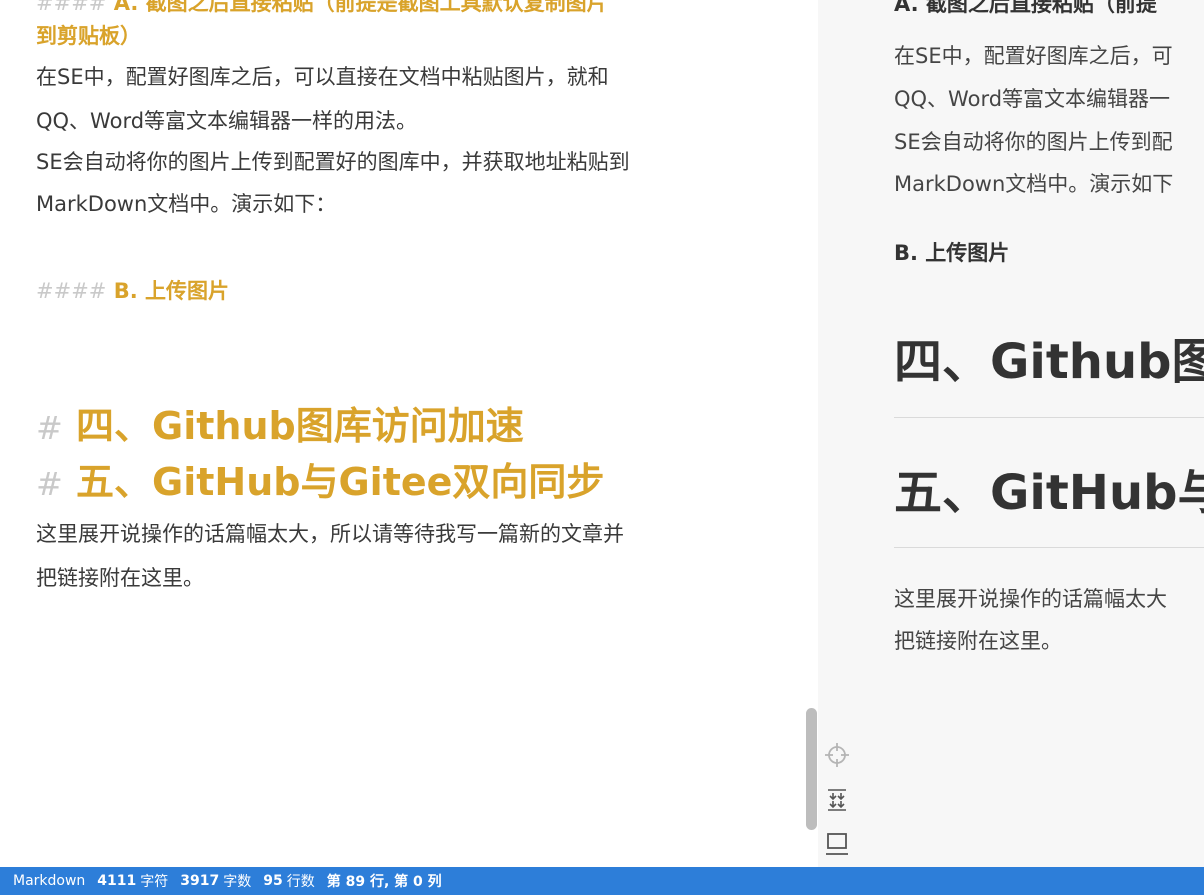  I want to click on paragraph-line: MarkDown文档中。演示如下：, so click(186, 204).